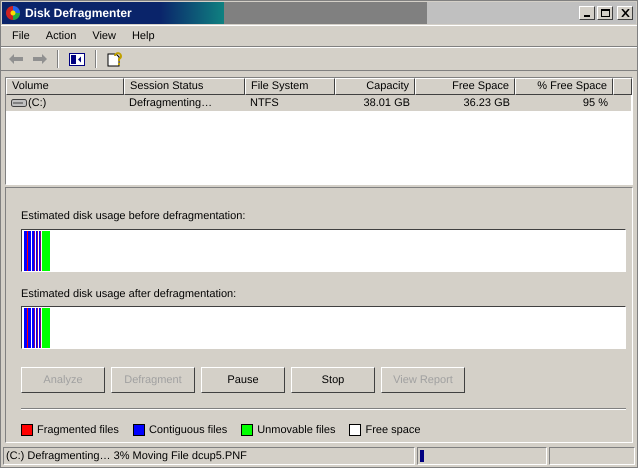  I want to click on column-header: Free Space, so click(465, 86).